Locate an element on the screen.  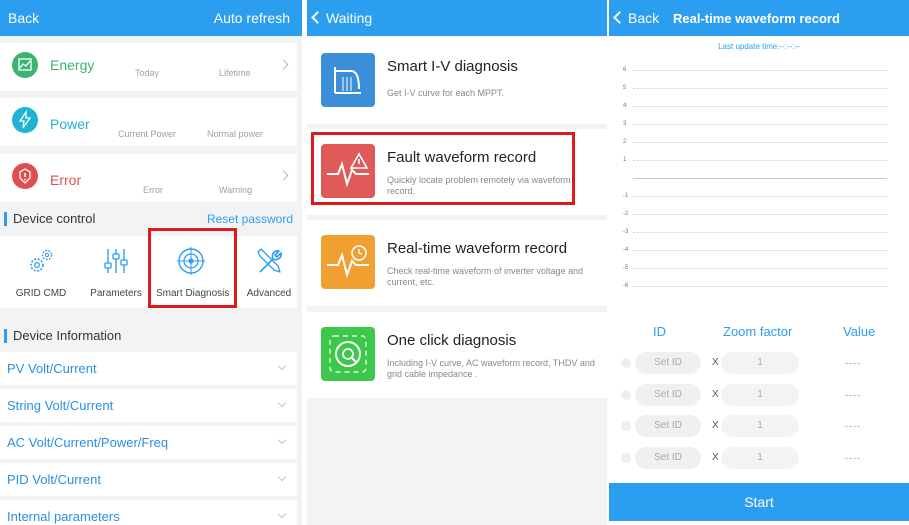
zero-axis-line is located at coordinates (760, 178).